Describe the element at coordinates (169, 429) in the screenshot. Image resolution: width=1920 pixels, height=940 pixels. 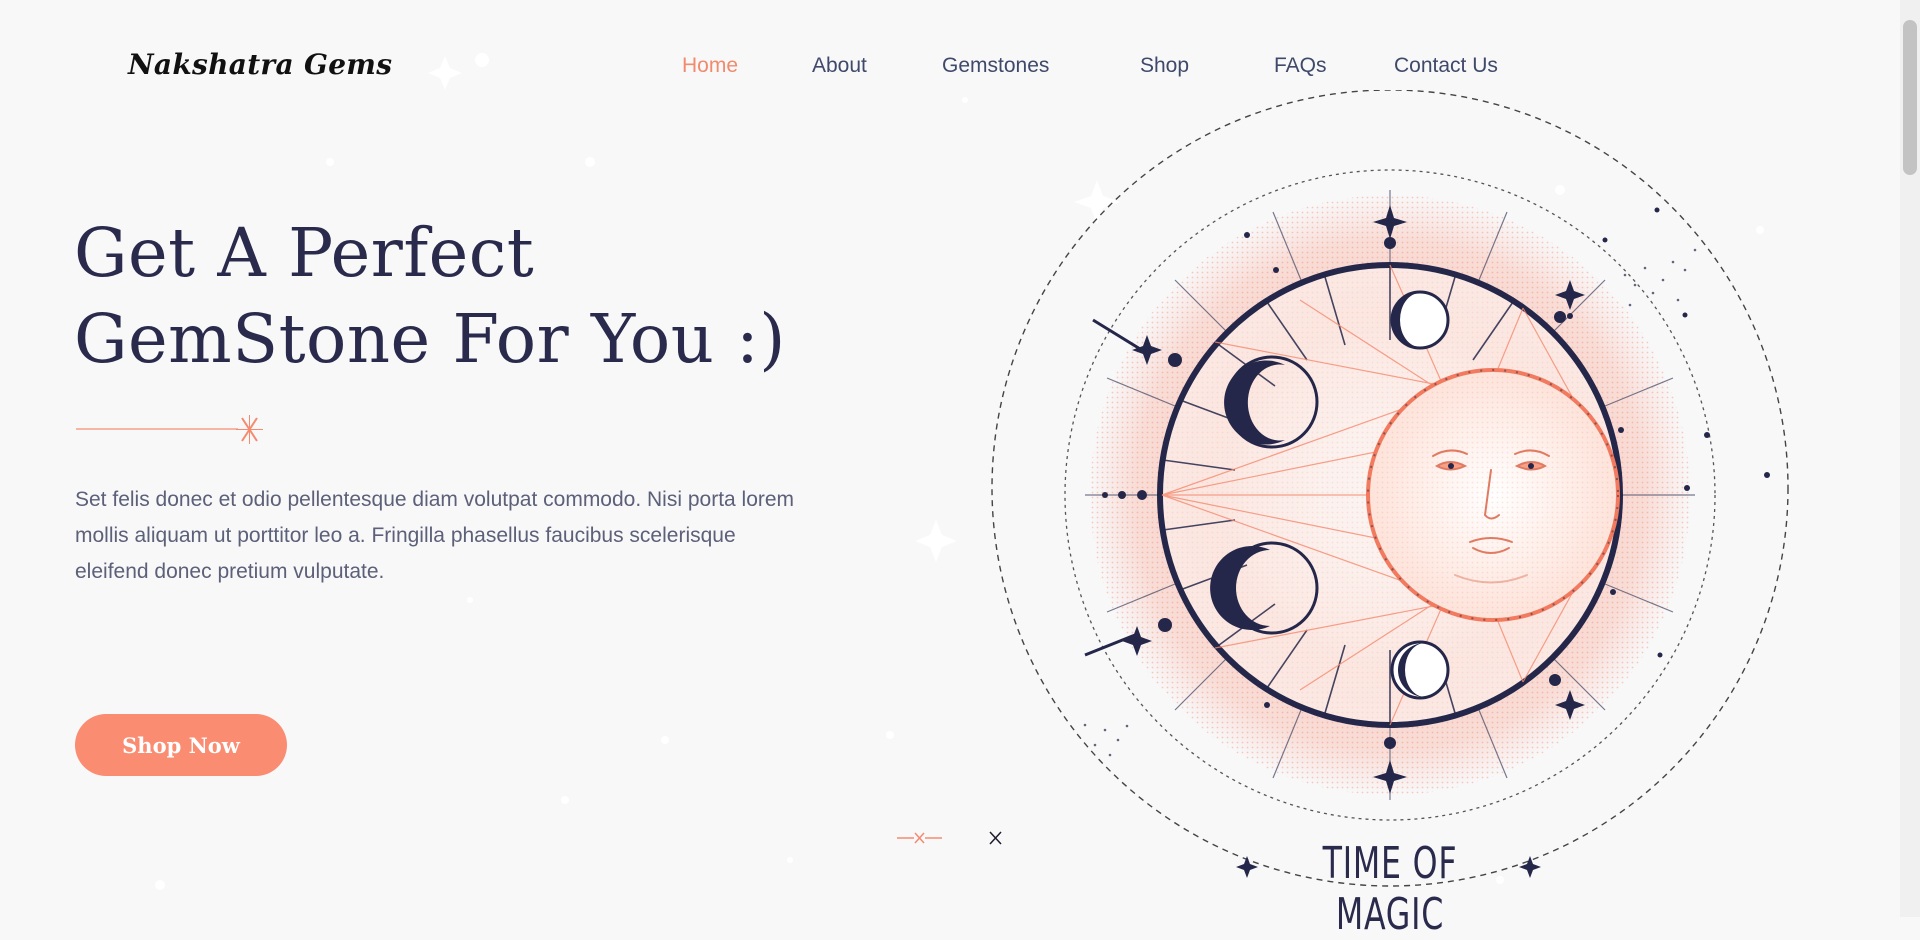
I see `sparkle-cross-icon` at that location.